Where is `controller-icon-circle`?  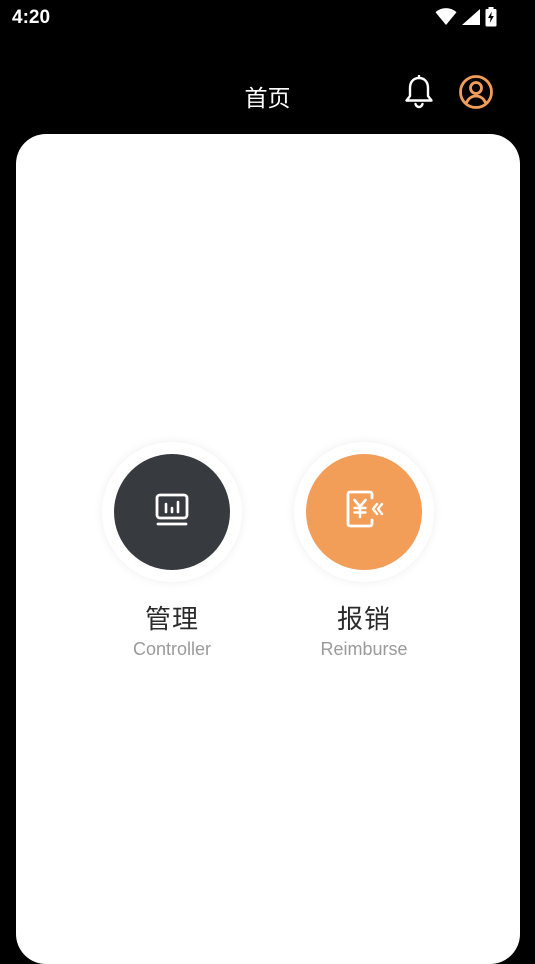 controller-icon-circle is located at coordinates (172, 512).